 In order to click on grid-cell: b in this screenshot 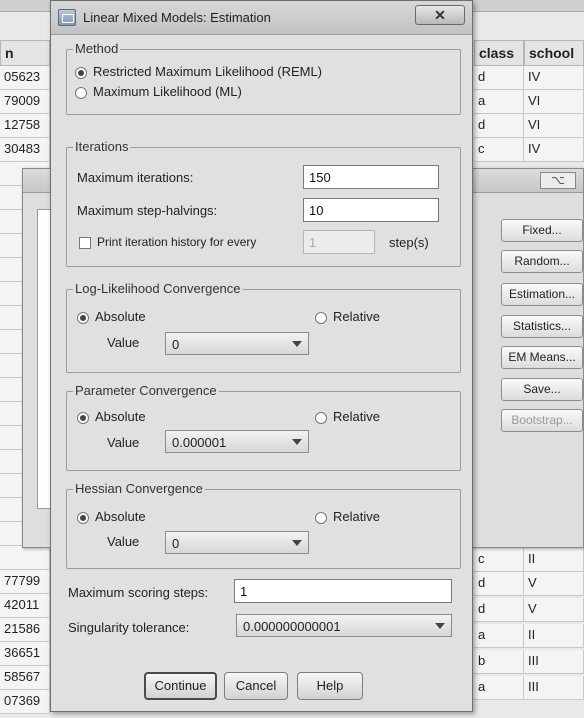, I will do `click(499, 662)`.